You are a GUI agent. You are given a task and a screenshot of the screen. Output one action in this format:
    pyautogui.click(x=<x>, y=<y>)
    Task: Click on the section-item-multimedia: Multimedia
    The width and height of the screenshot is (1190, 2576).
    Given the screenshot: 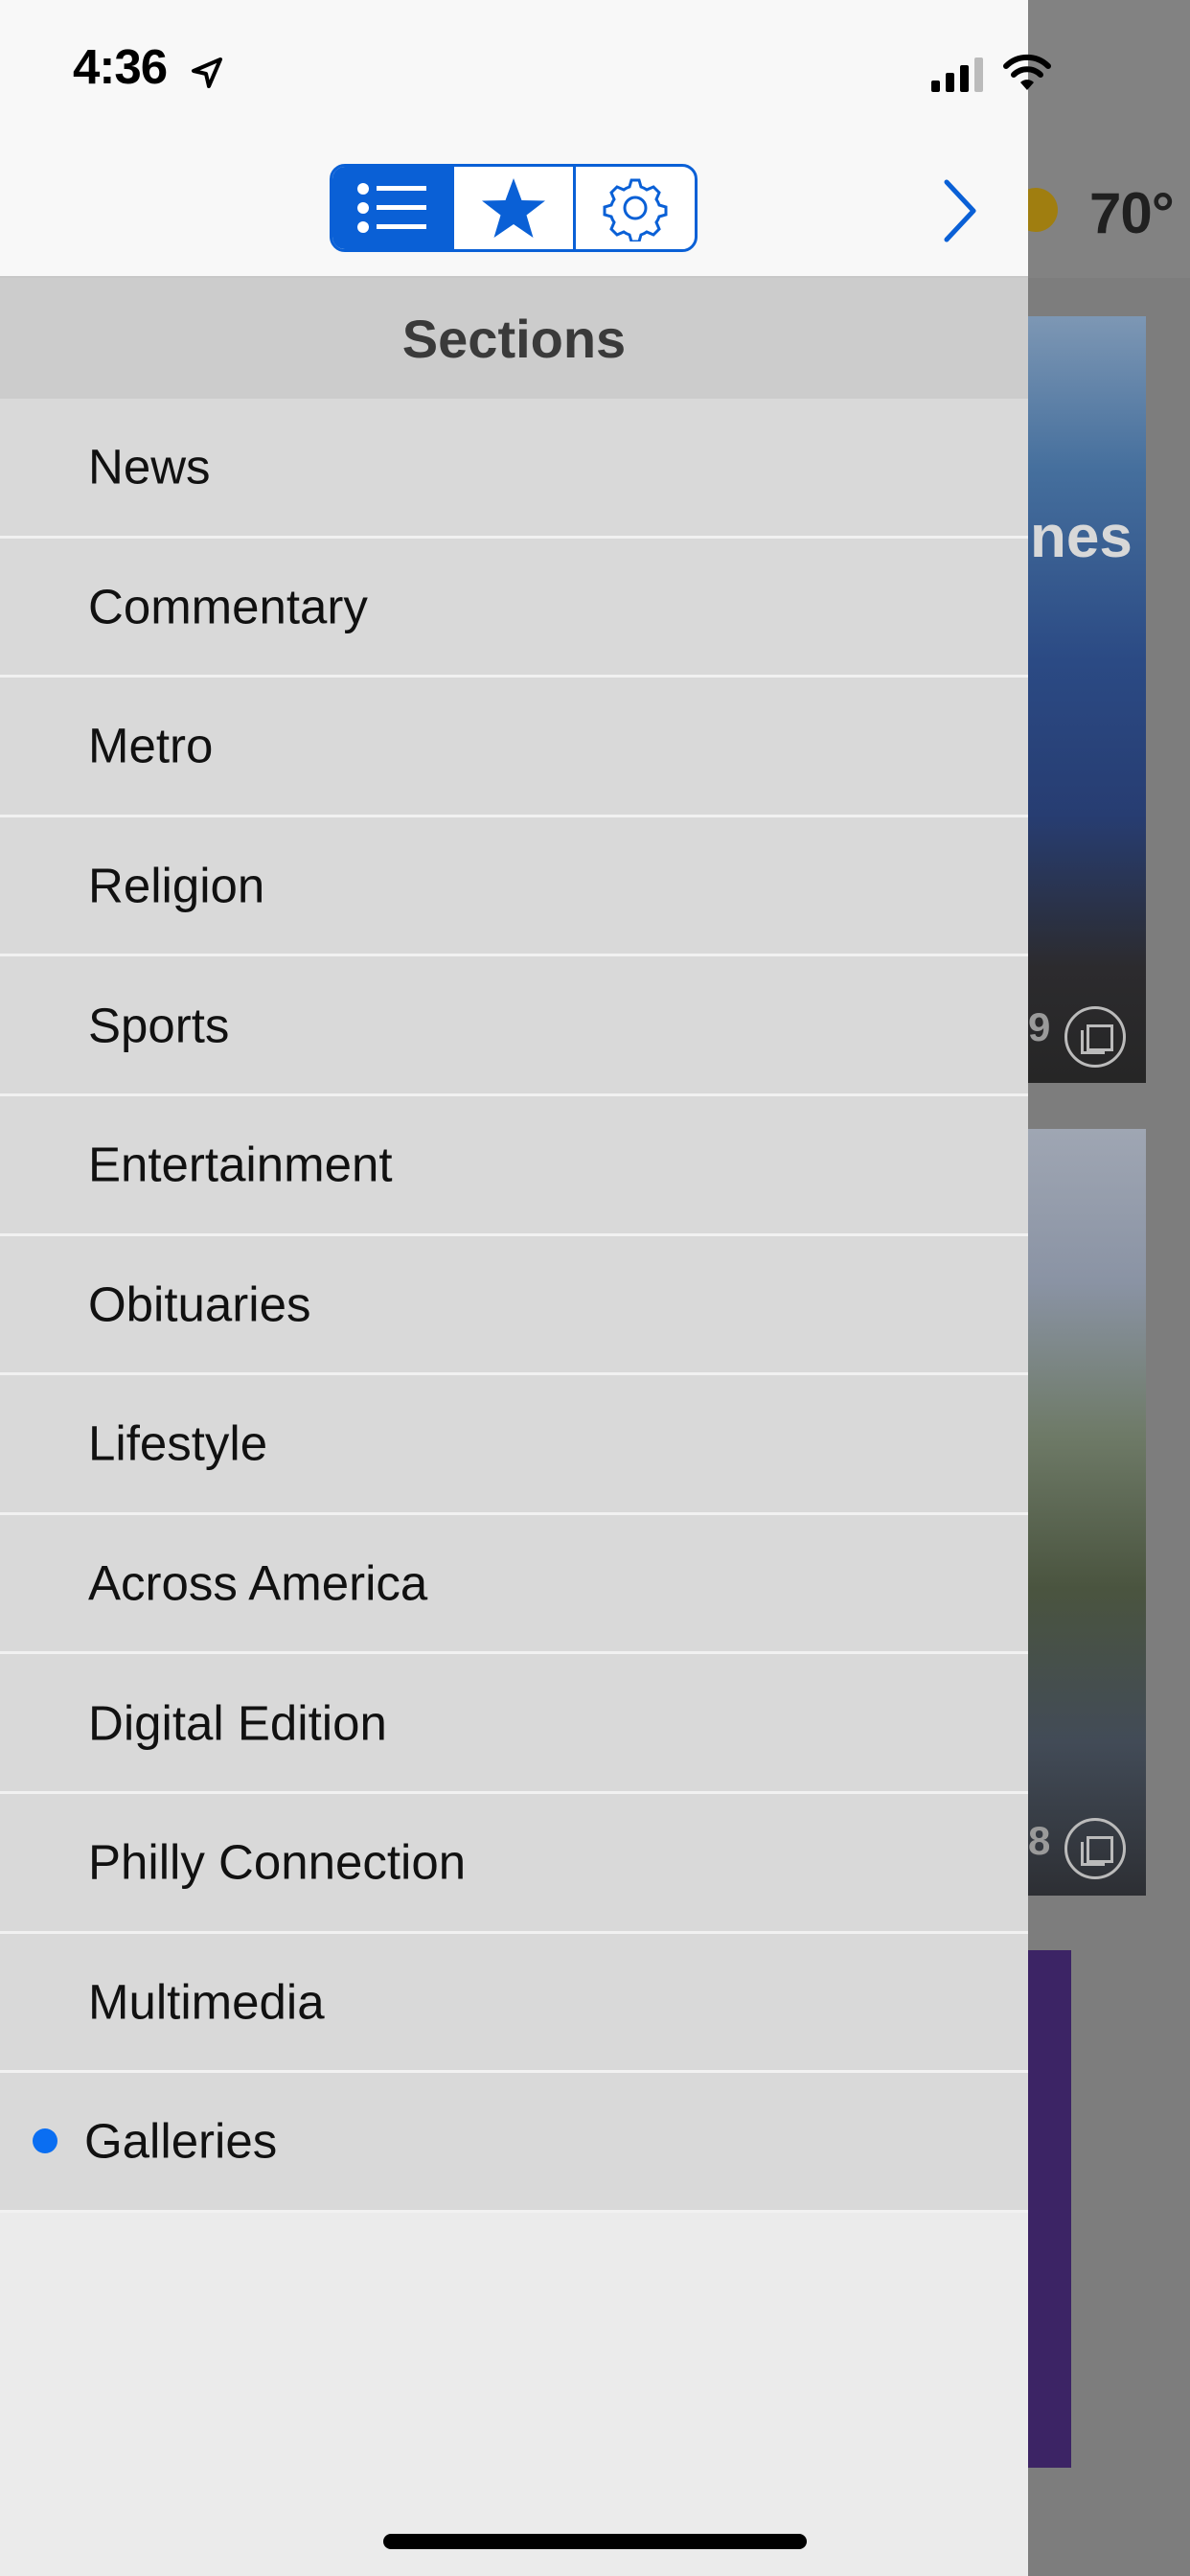 What is the action you would take?
    pyautogui.click(x=514, y=2004)
    